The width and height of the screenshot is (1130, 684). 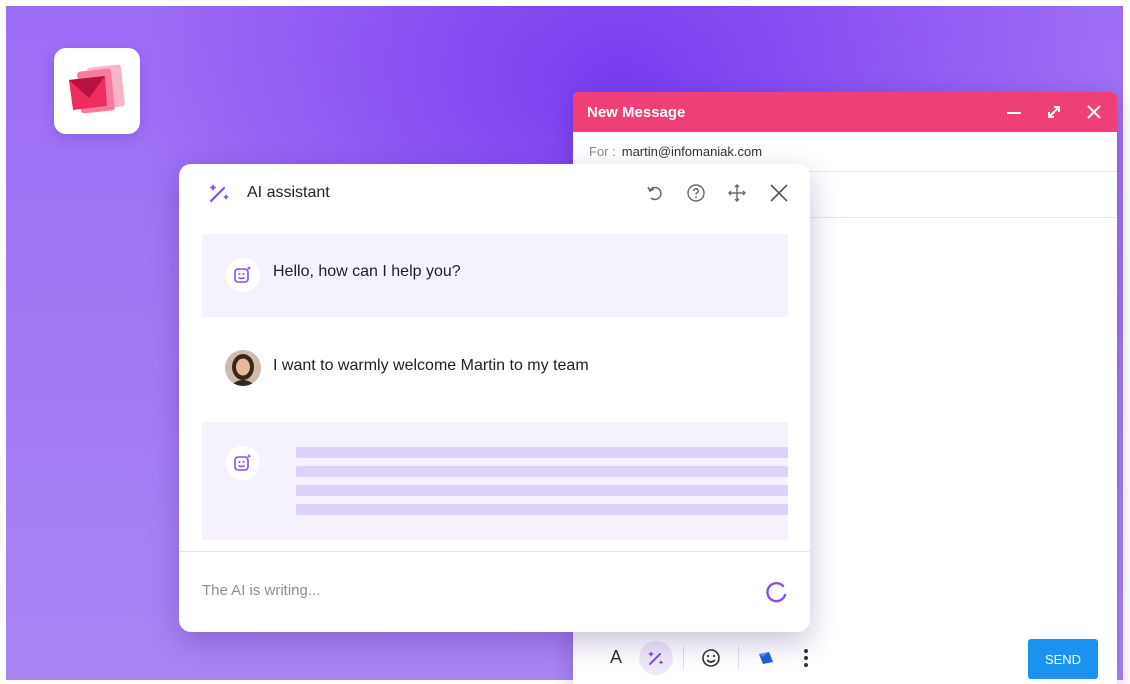 What do you see at coordinates (495, 481) in the screenshot?
I see `bot-message-loading` at bounding box center [495, 481].